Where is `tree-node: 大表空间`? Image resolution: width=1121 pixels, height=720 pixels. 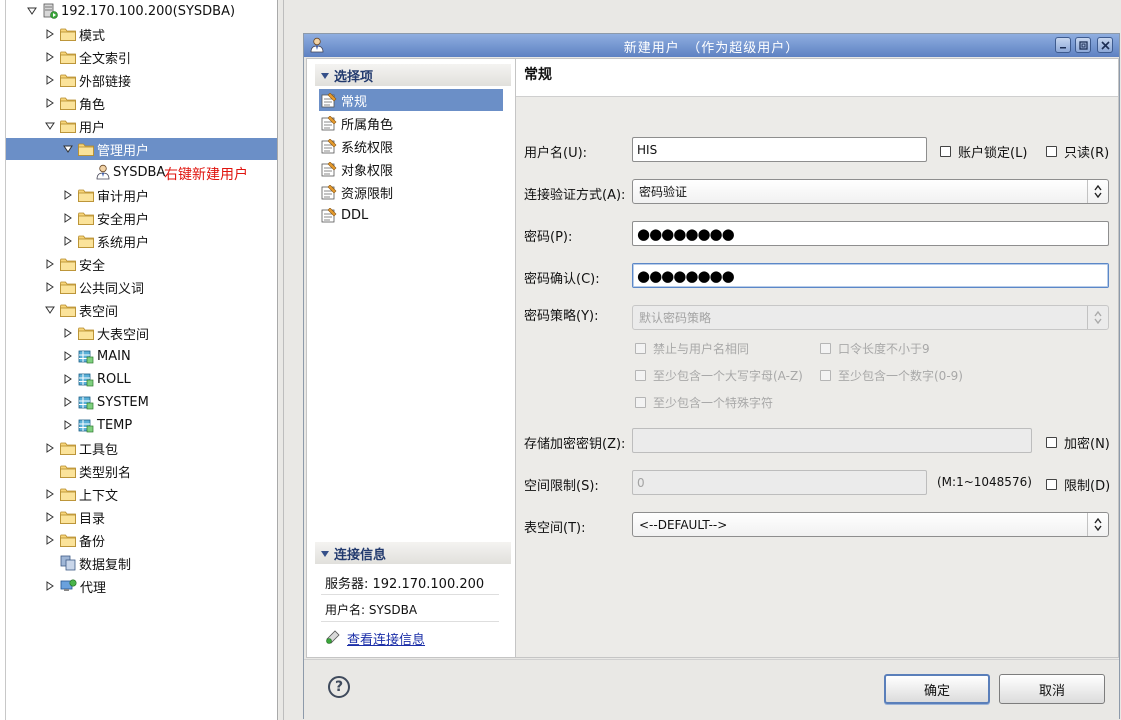
tree-node: 大表空间 is located at coordinates (105, 333).